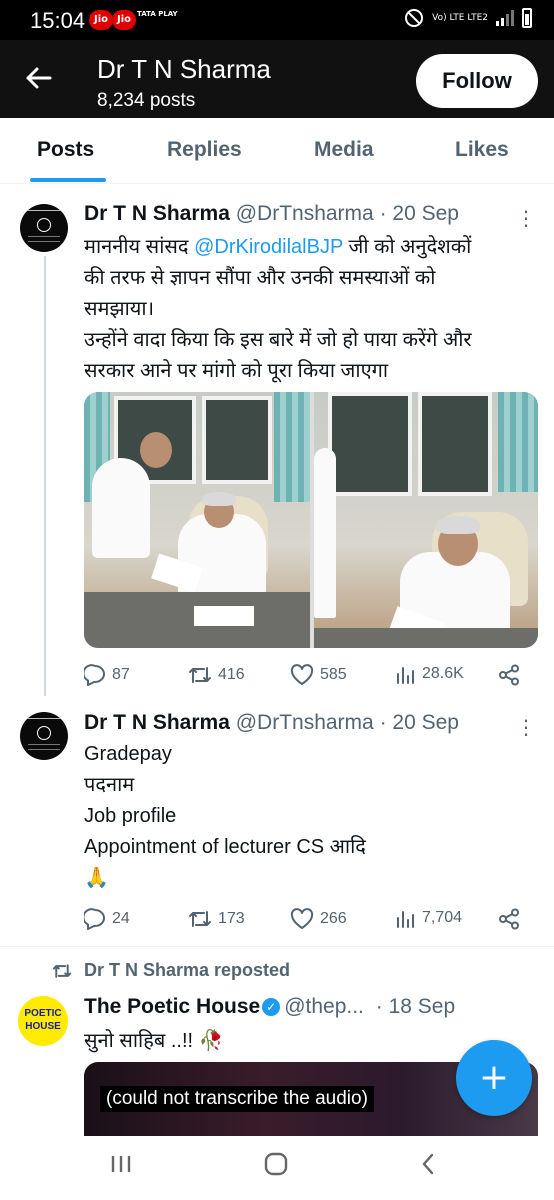 The image size is (554, 1200). I want to click on profile-tabs: Posts Replies Media Likes, so click(277, 151).